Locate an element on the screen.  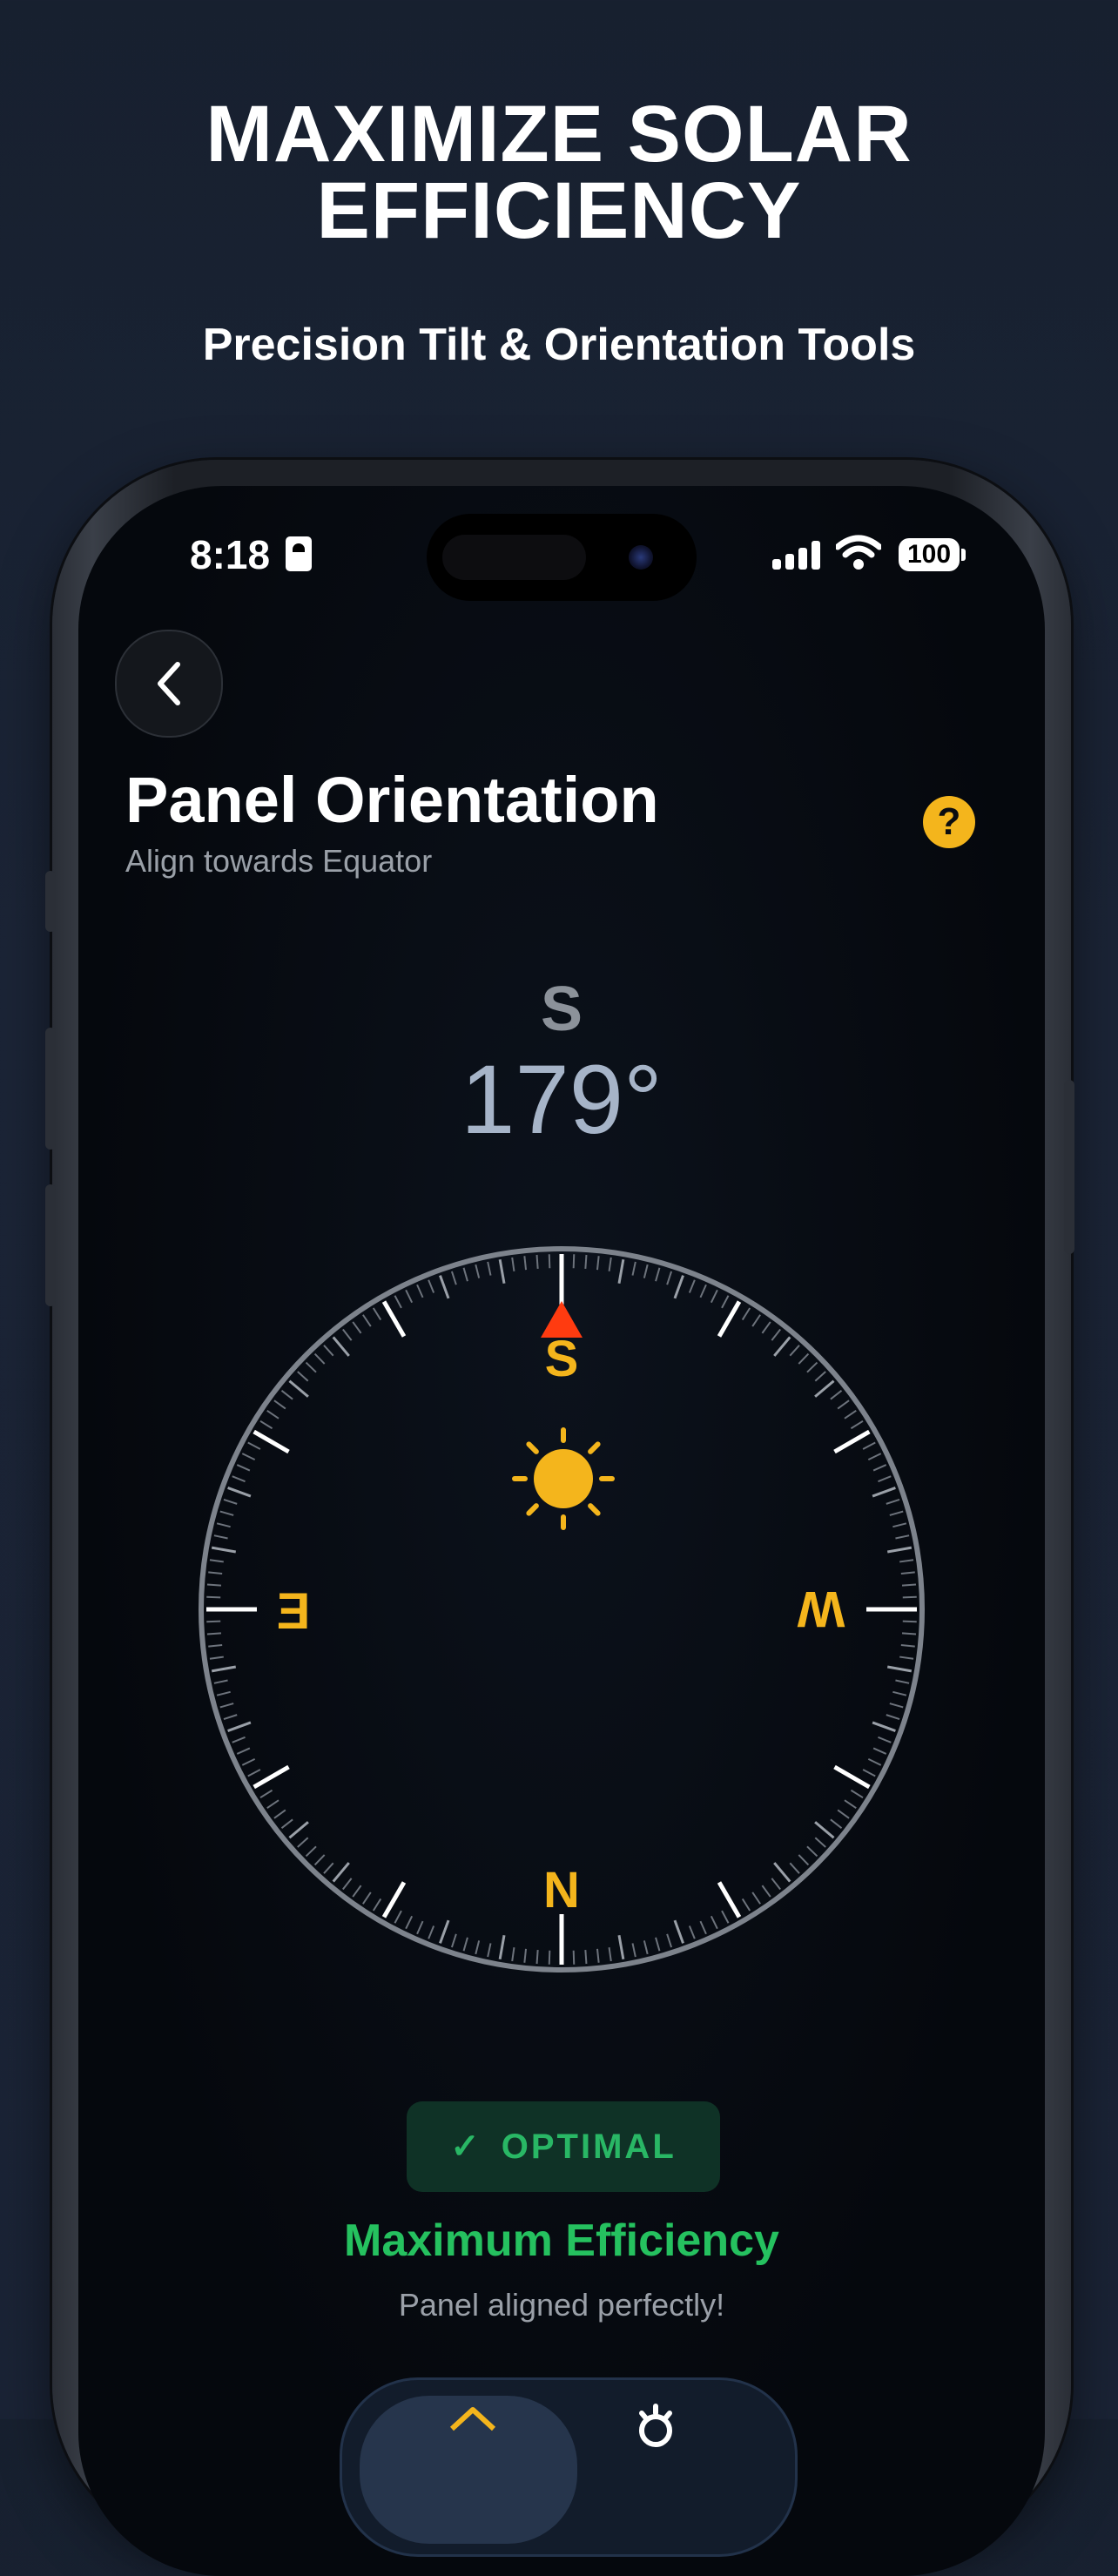
heading-direction: S is located at coordinates (561, 1009).